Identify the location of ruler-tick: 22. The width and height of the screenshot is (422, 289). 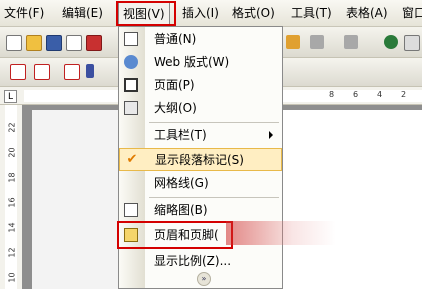
(12, 127).